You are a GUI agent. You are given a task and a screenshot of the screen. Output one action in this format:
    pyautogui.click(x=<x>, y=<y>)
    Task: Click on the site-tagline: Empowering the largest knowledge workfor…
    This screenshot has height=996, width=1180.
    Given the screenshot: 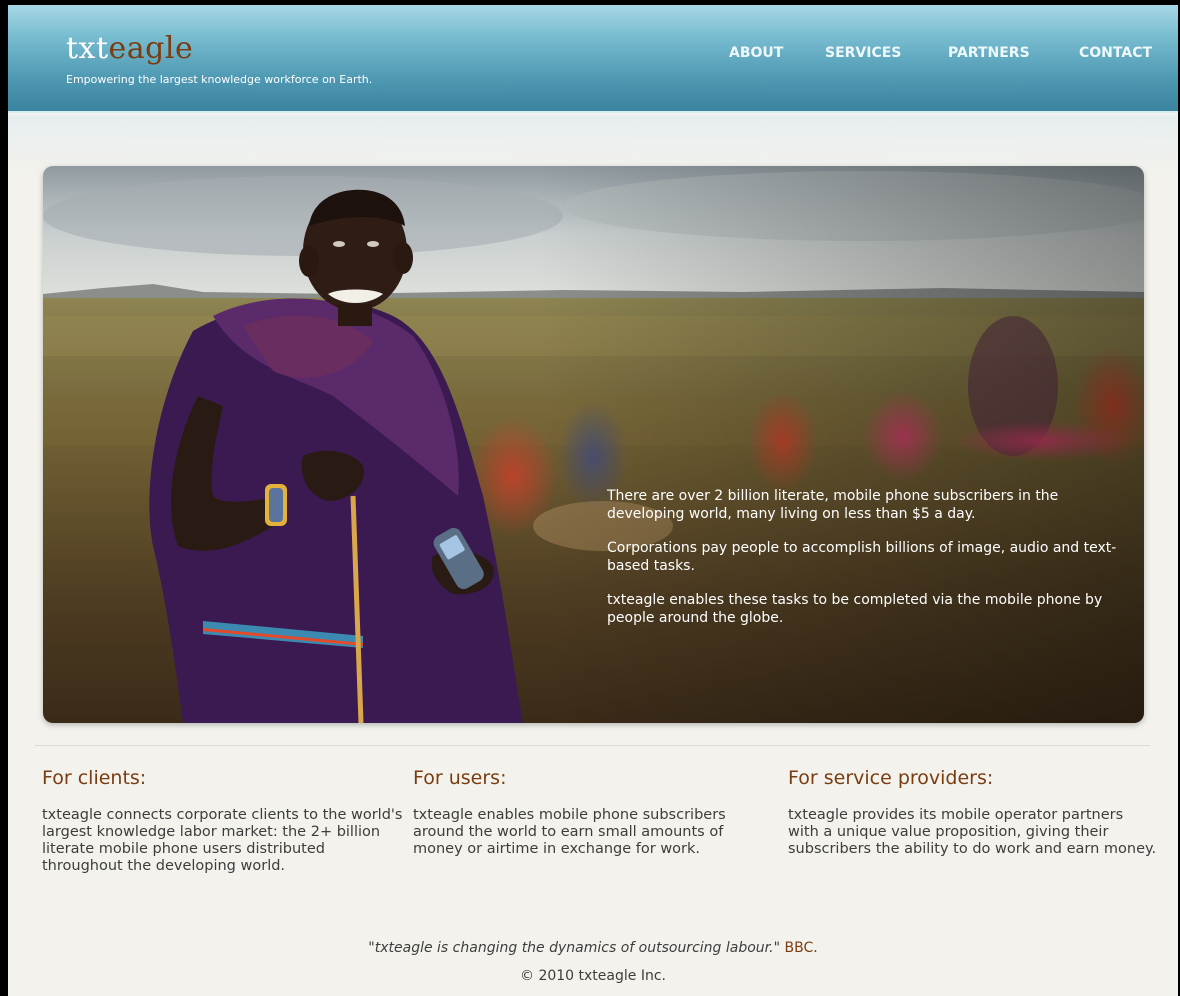 What is the action you would take?
    pyautogui.click(x=219, y=79)
    